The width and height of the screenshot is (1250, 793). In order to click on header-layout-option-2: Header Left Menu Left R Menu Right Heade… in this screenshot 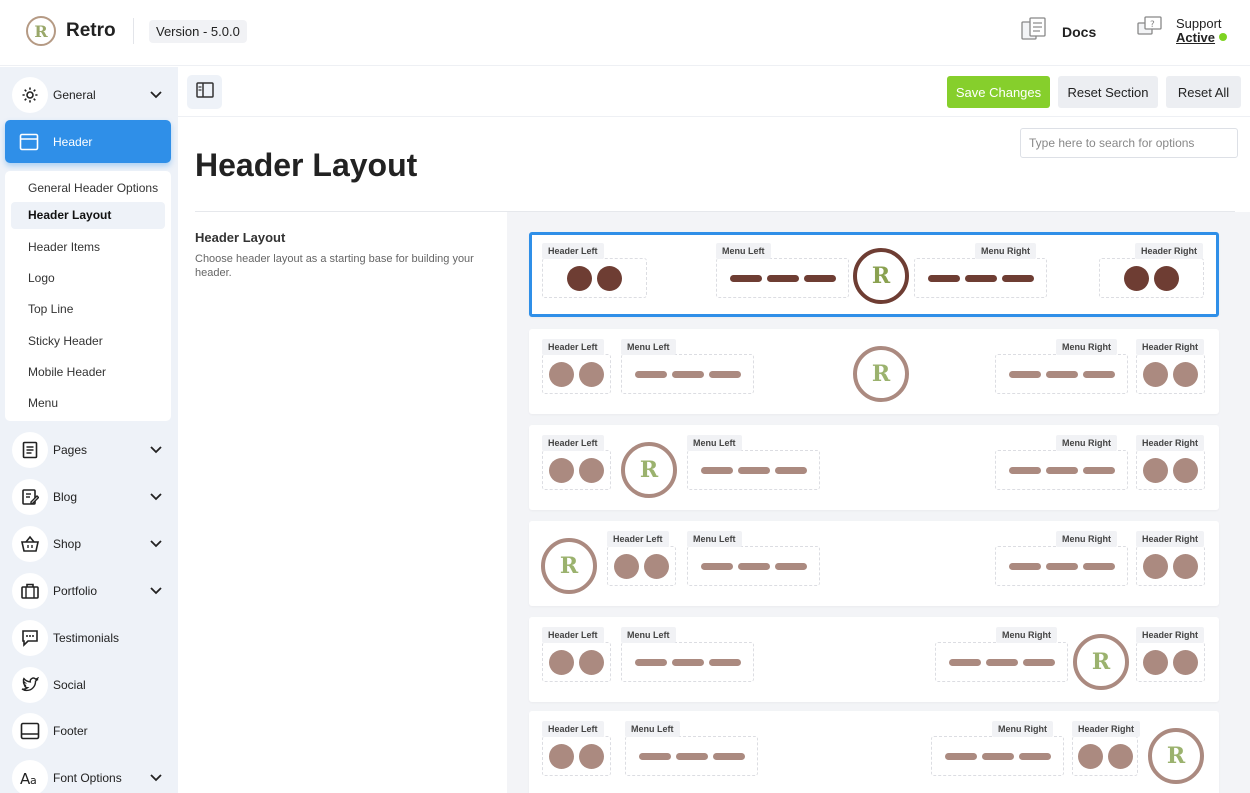, I will do `click(874, 371)`.